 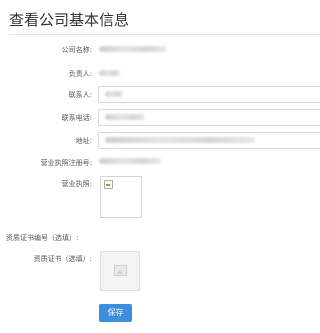 What do you see at coordinates (83, 141) in the screenshot?
I see `address-label: 地址:` at bounding box center [83, 141].